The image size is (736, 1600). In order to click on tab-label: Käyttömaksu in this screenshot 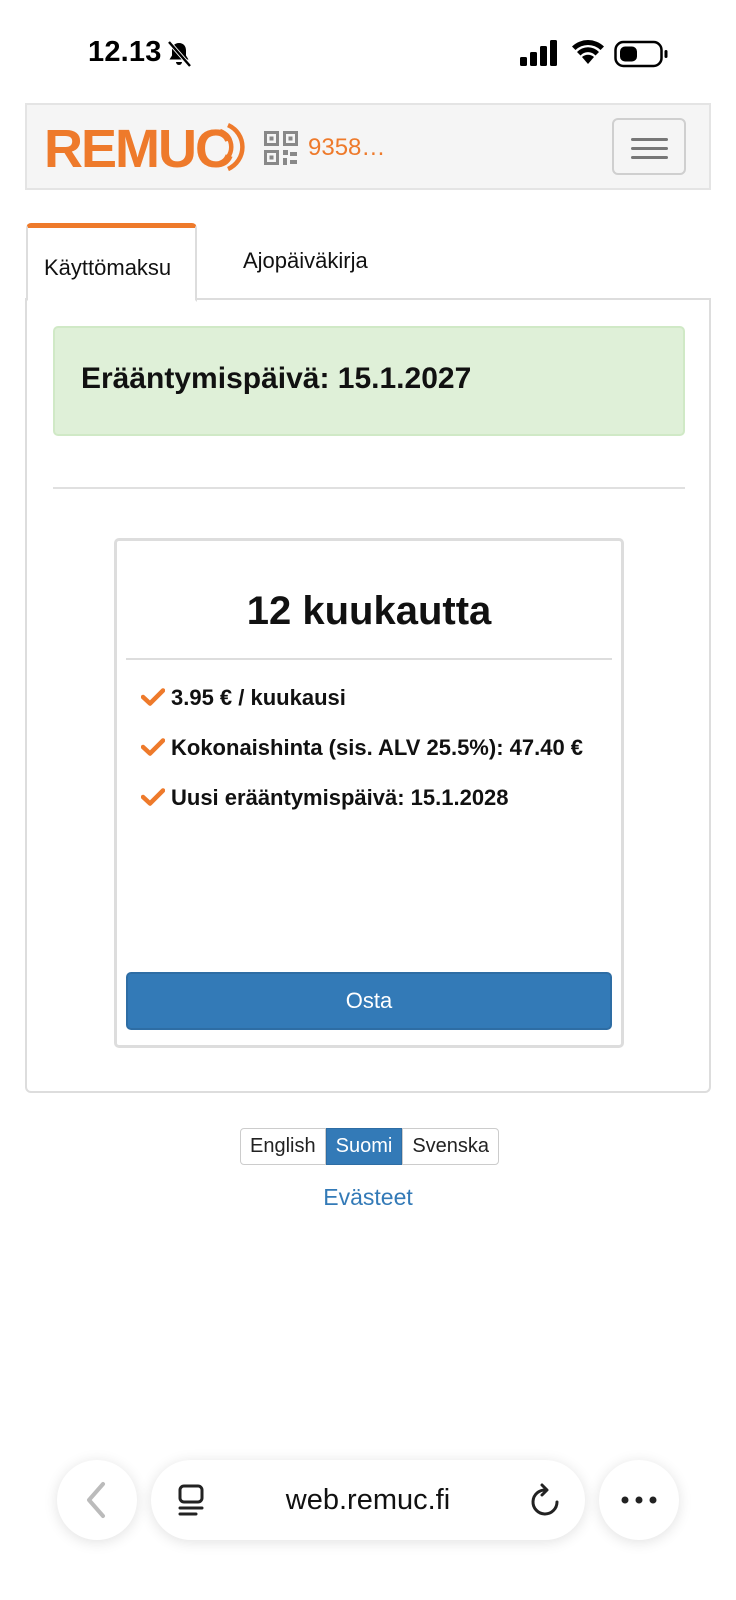, I will do `click(108, 267)`.